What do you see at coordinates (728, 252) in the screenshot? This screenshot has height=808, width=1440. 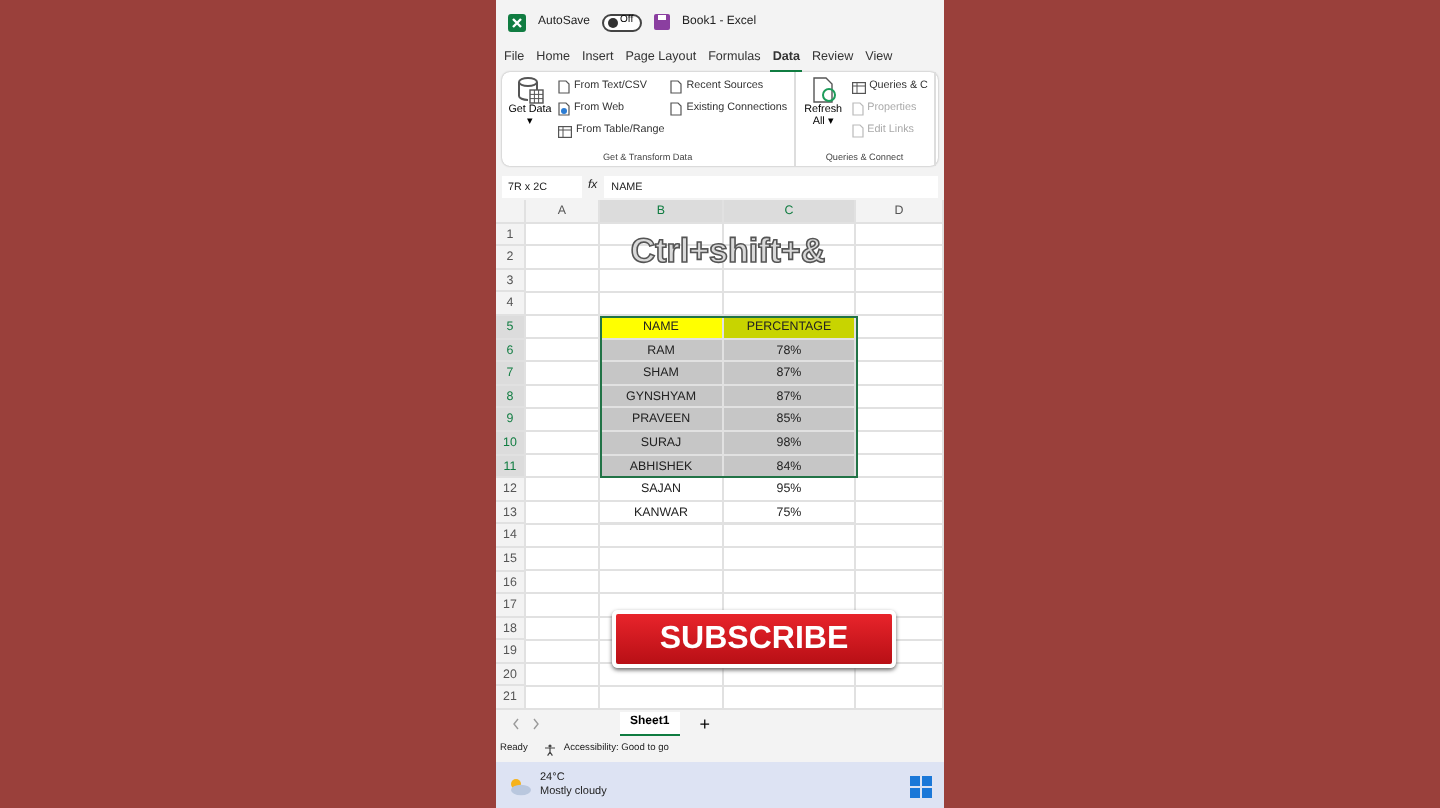 I see `sheet-heading: Ctrl+shift+&` at bounding box center [728, 252].